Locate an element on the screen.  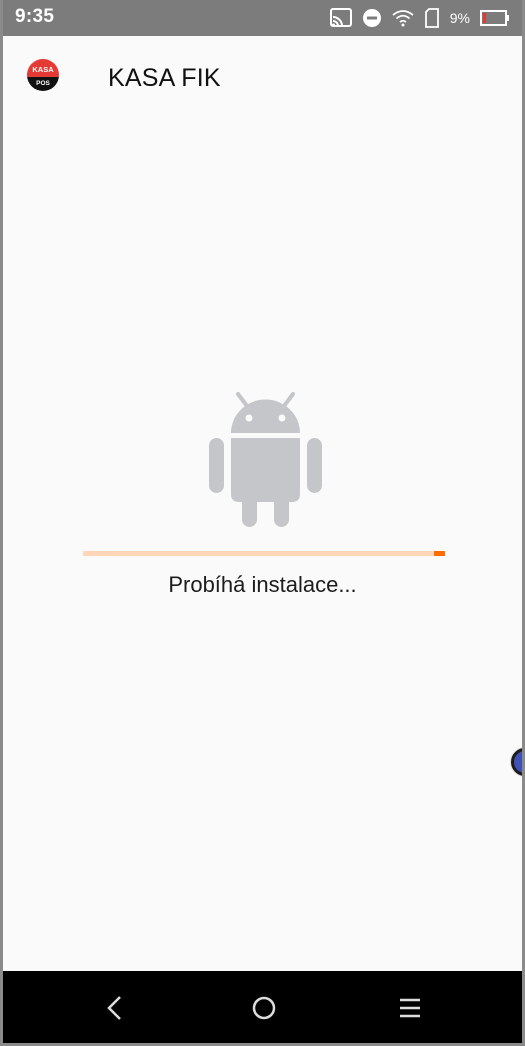
battery-icon is located at coordinates (495, 18).